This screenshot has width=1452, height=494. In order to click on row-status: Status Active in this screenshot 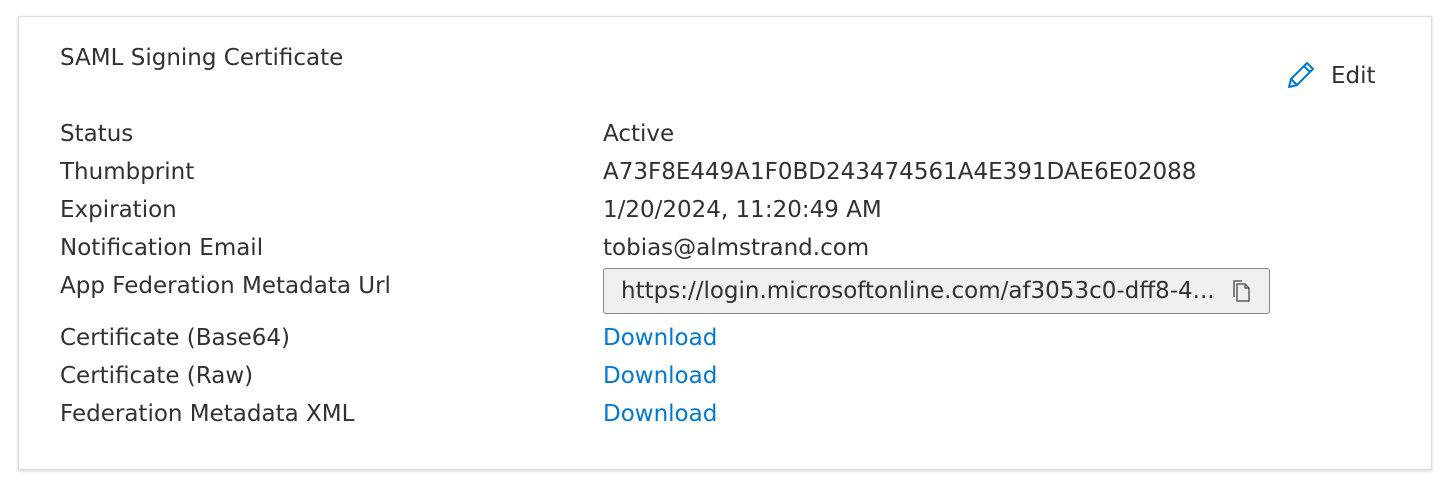, I will do `click(745, 137)`.